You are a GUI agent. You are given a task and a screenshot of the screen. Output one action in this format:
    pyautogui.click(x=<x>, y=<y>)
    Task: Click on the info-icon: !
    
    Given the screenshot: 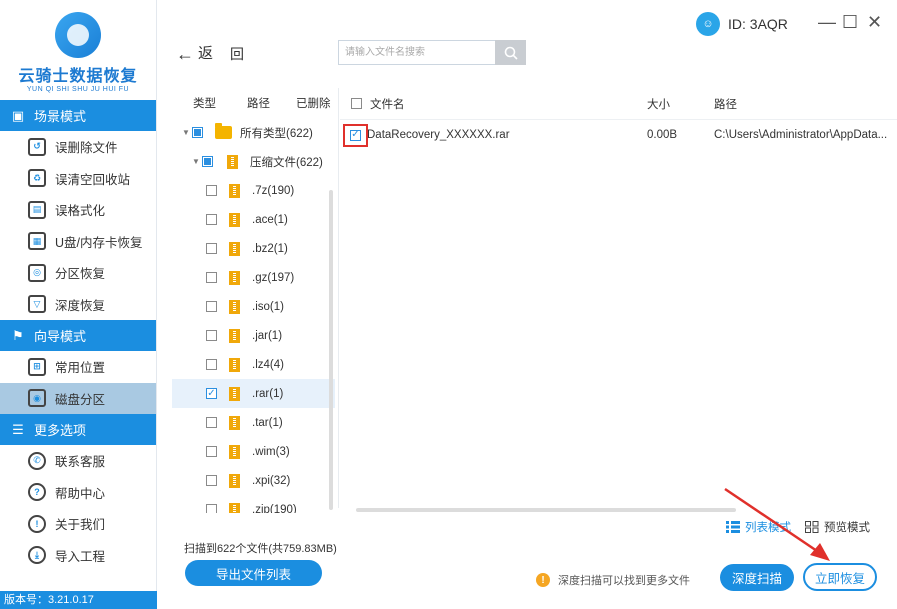 What is the action you would take?
    pyautogui.click(x=37, y=523)
    